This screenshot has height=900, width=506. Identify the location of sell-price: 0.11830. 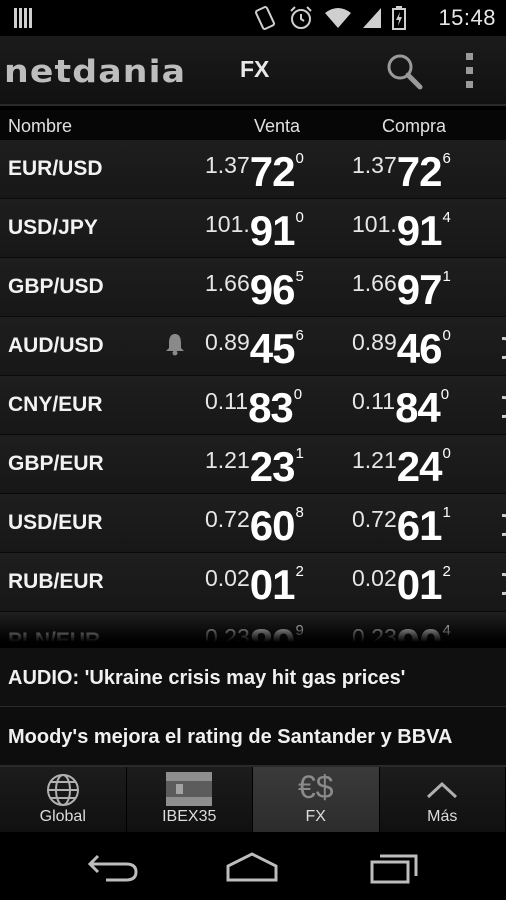
(254, 407).